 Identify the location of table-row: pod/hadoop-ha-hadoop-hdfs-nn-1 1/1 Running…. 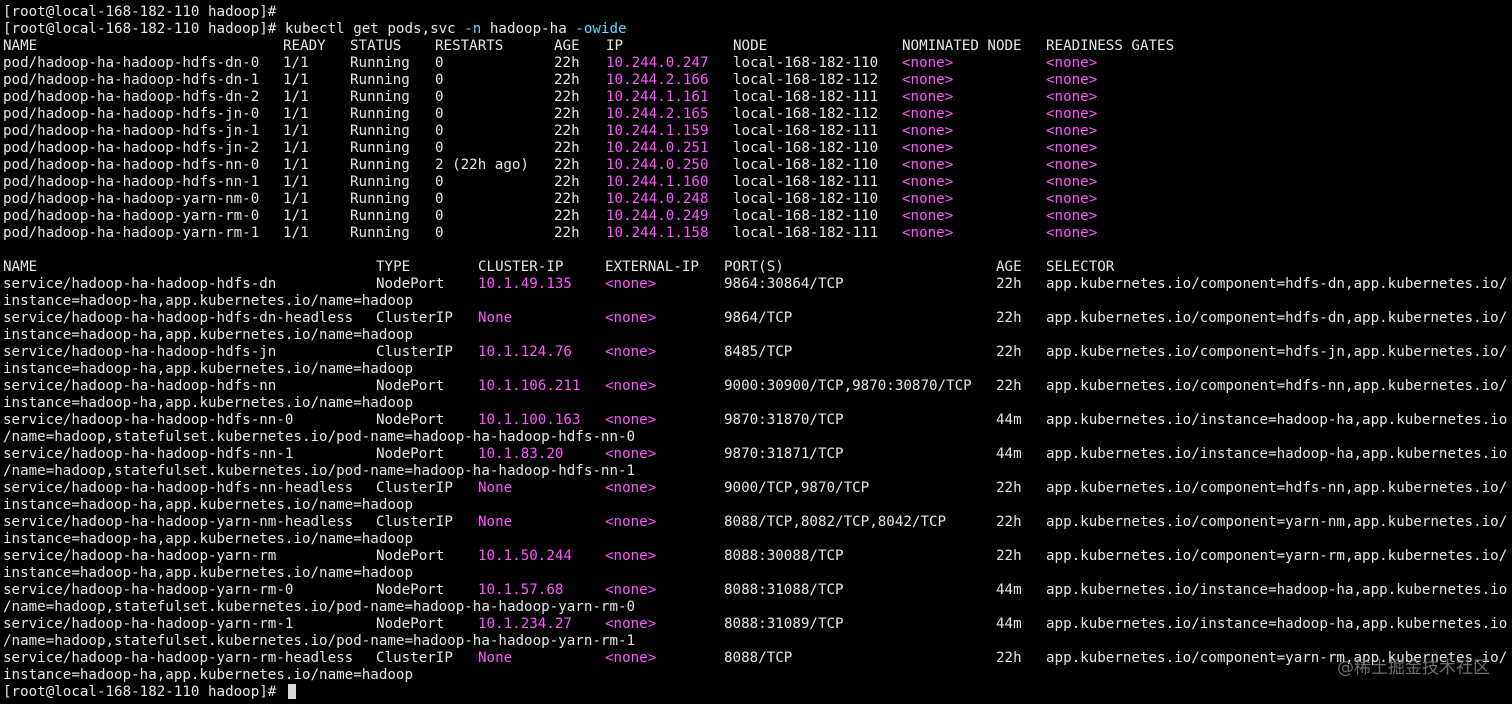
(757, 182).